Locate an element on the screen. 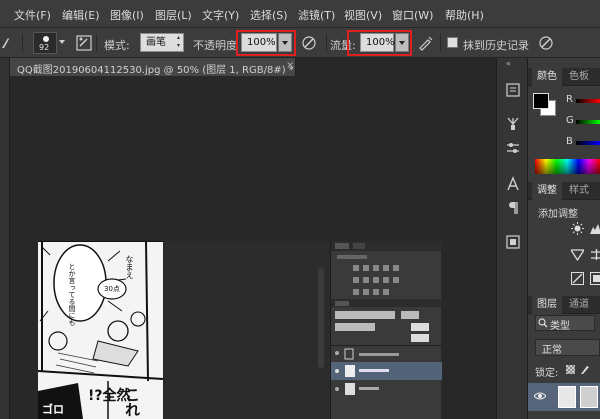 This screenshot has width=600, height=419. chevron-down-icon is located at coordinates (62, 42).